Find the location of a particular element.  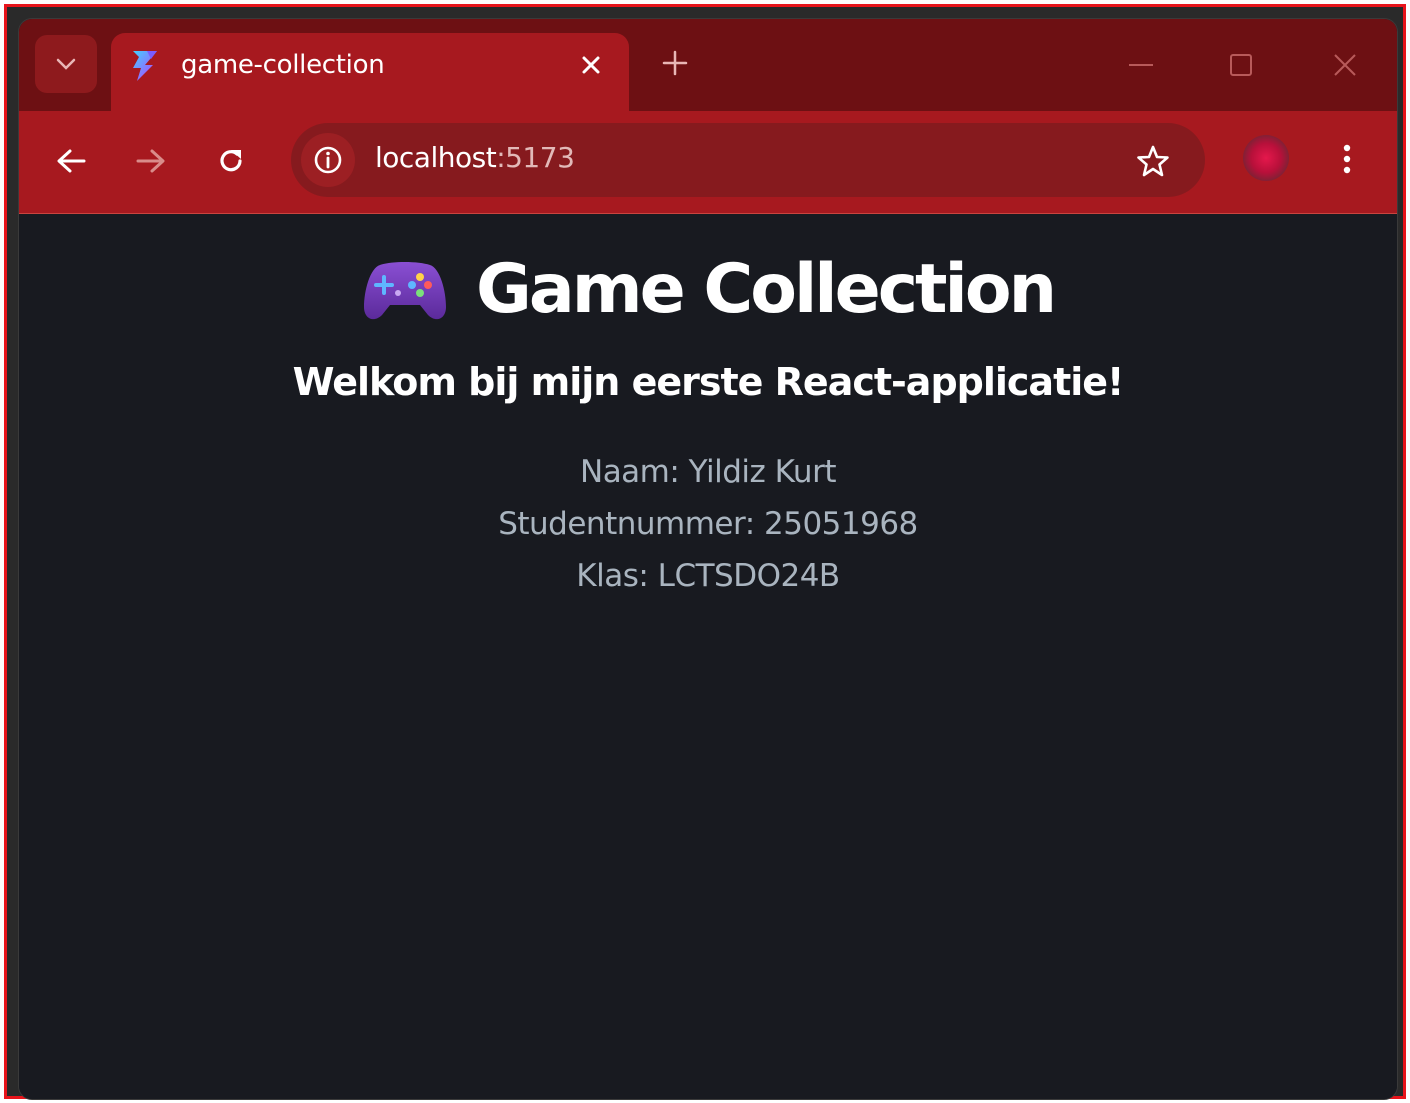

close-window-icon is located at coordinates (1345, 65).